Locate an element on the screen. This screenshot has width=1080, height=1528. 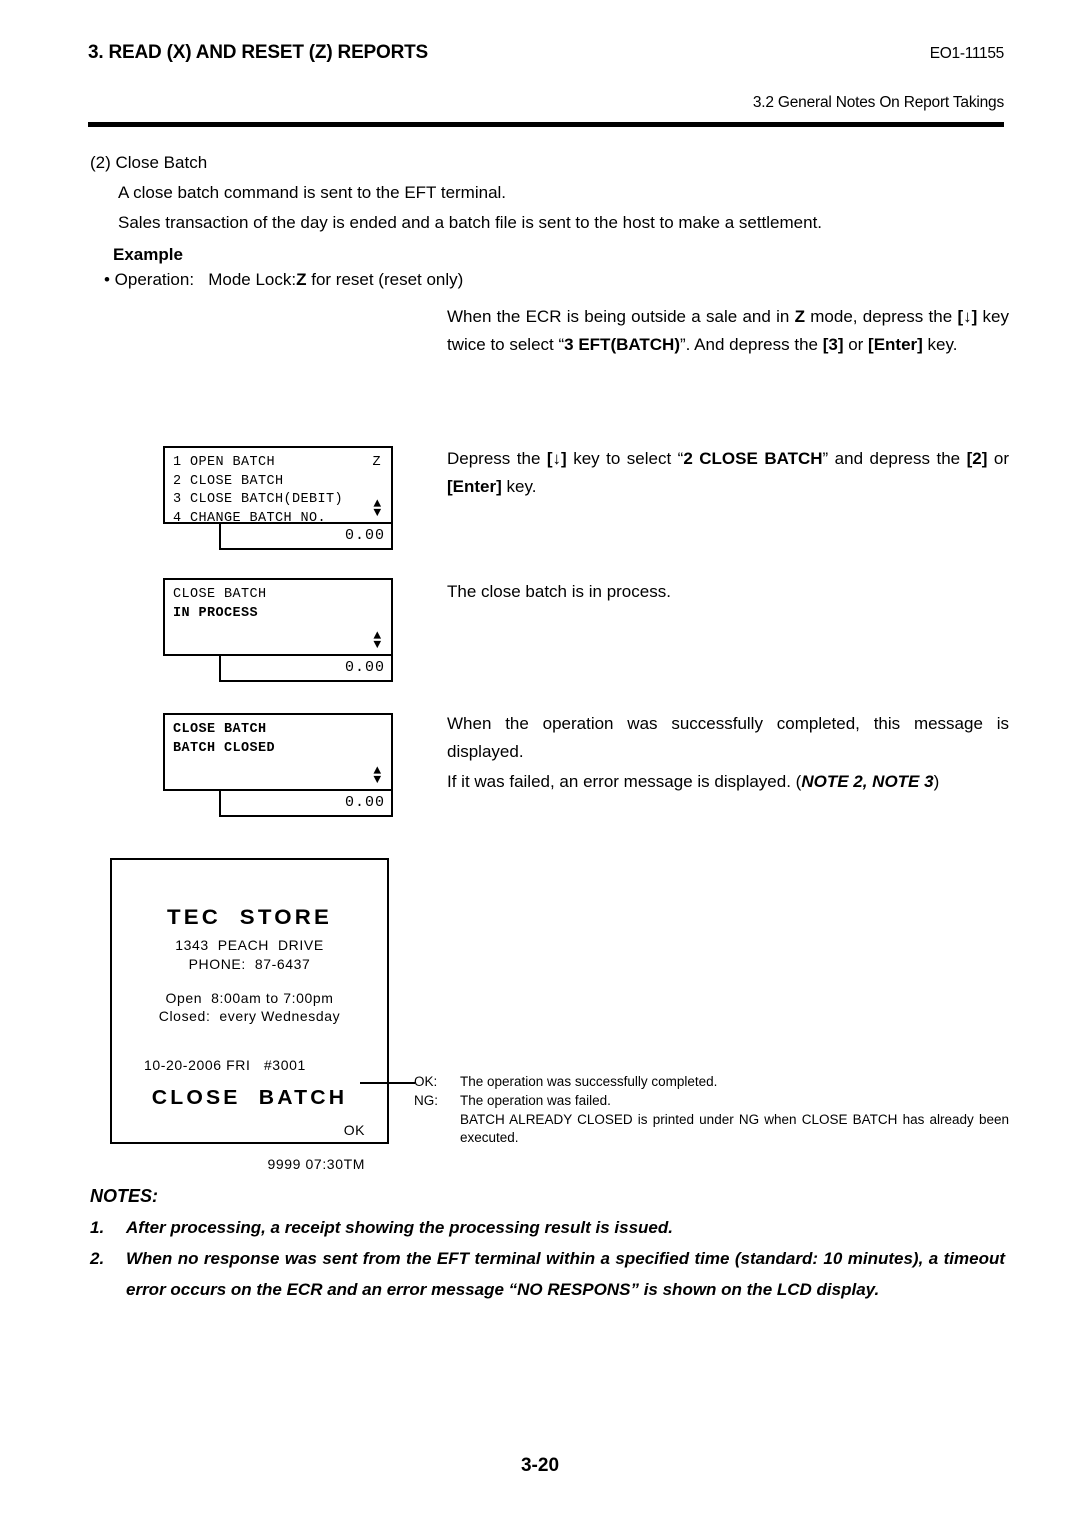
instr2-c: key to select “ is located at coordinates (625, 458).